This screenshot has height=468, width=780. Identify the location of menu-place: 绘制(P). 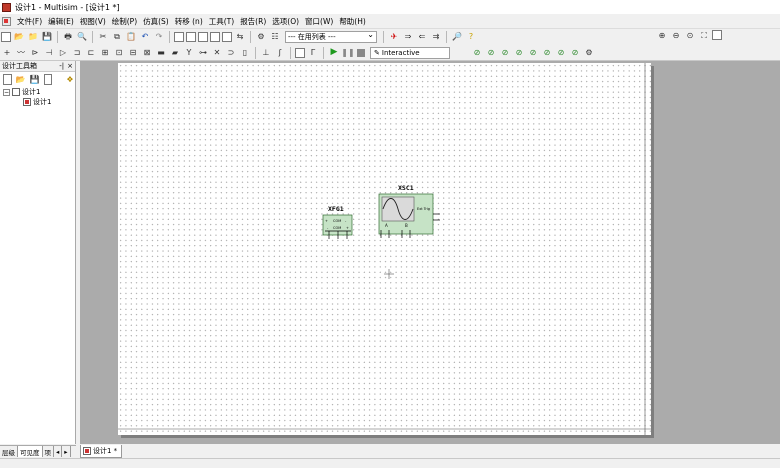
(124, 21).